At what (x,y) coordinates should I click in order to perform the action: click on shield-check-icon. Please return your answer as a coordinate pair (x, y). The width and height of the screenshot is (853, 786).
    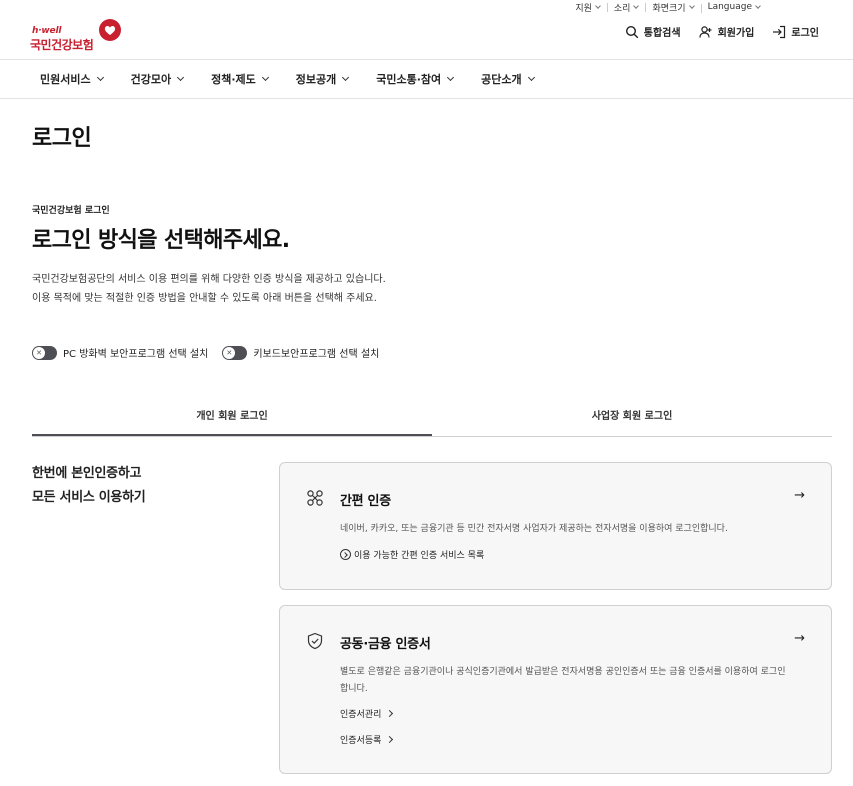
    Looking at the image, I should click on (315, 641).